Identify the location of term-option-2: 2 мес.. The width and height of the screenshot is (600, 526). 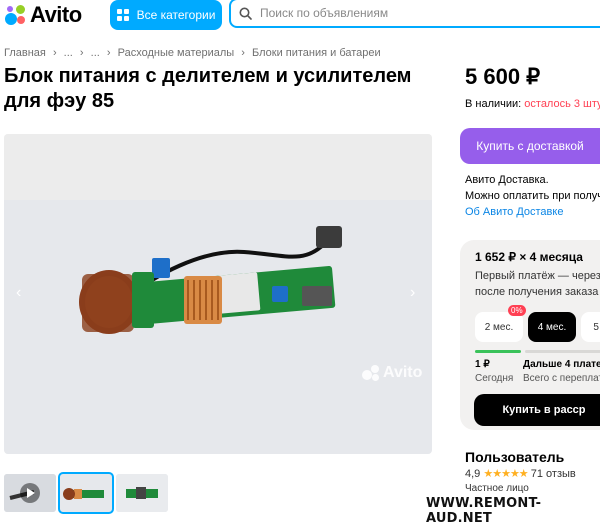
(499, 327).